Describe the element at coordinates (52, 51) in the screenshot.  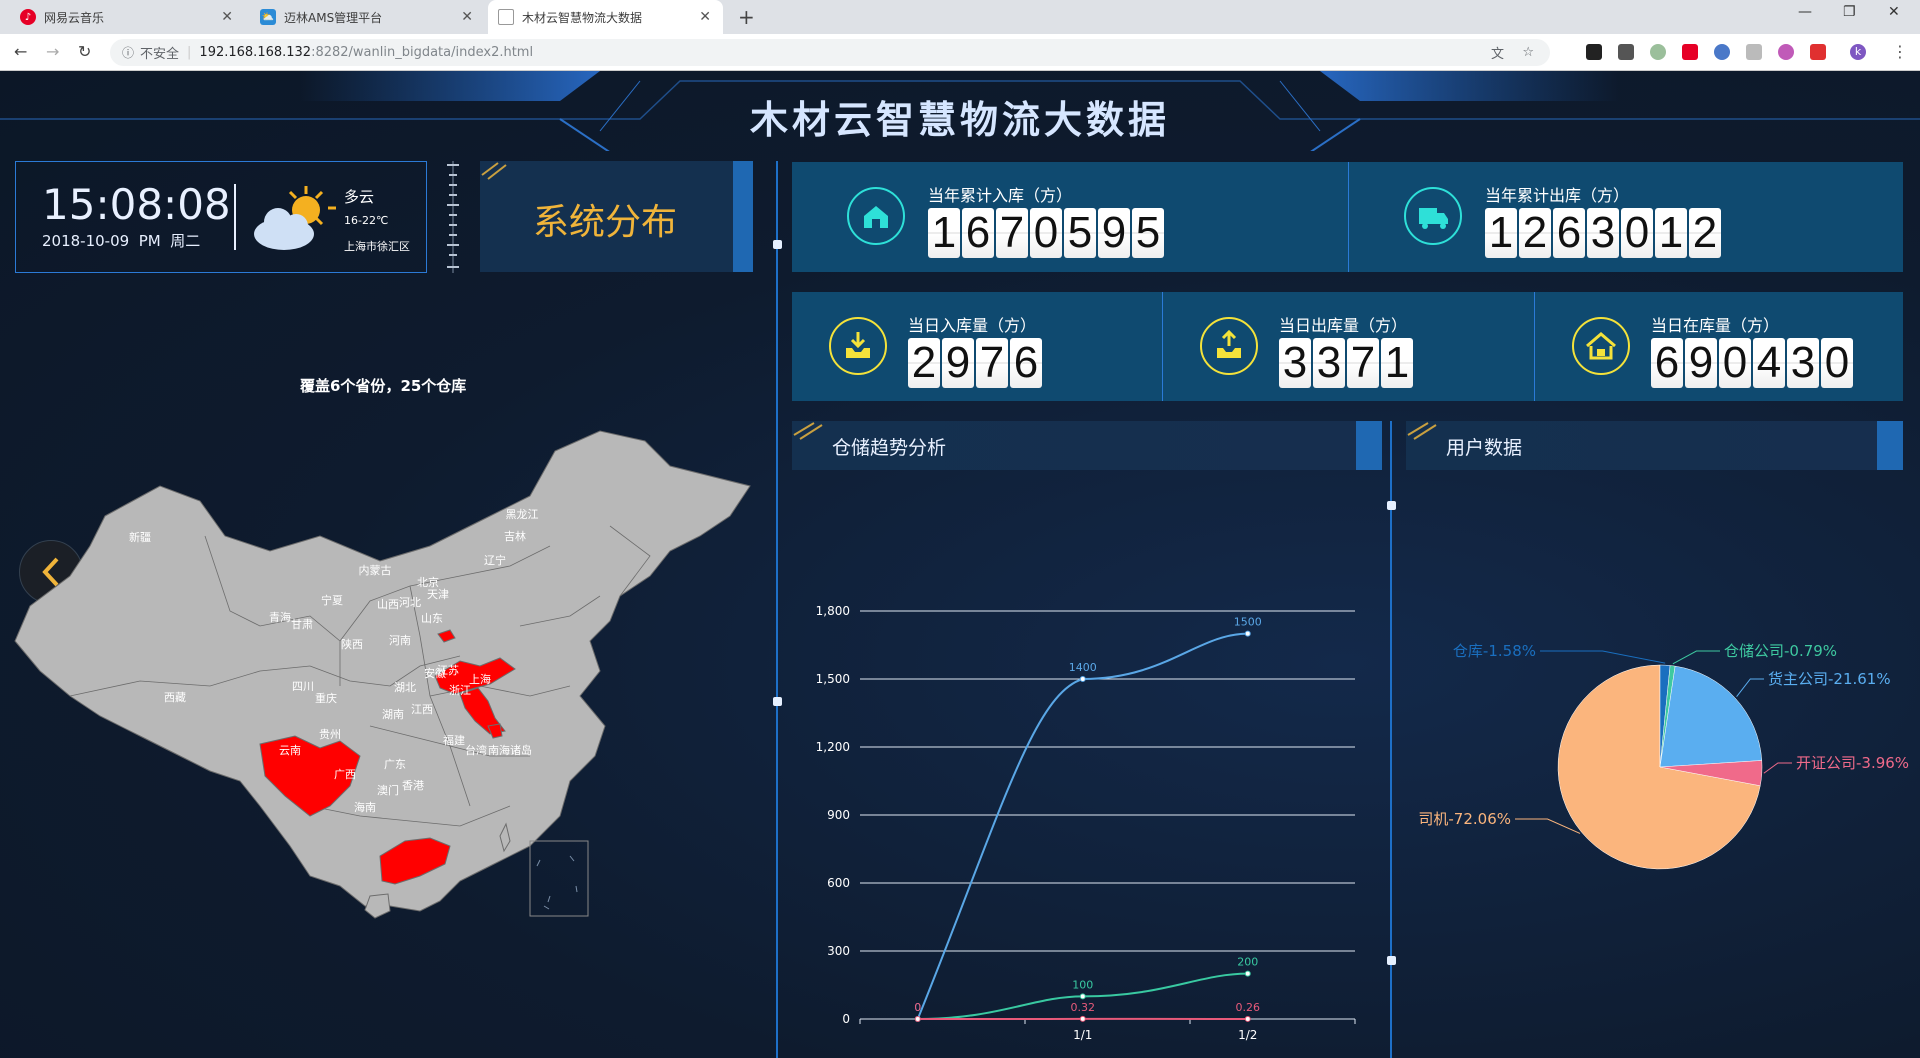
I see `forward-icon: →` at that location.